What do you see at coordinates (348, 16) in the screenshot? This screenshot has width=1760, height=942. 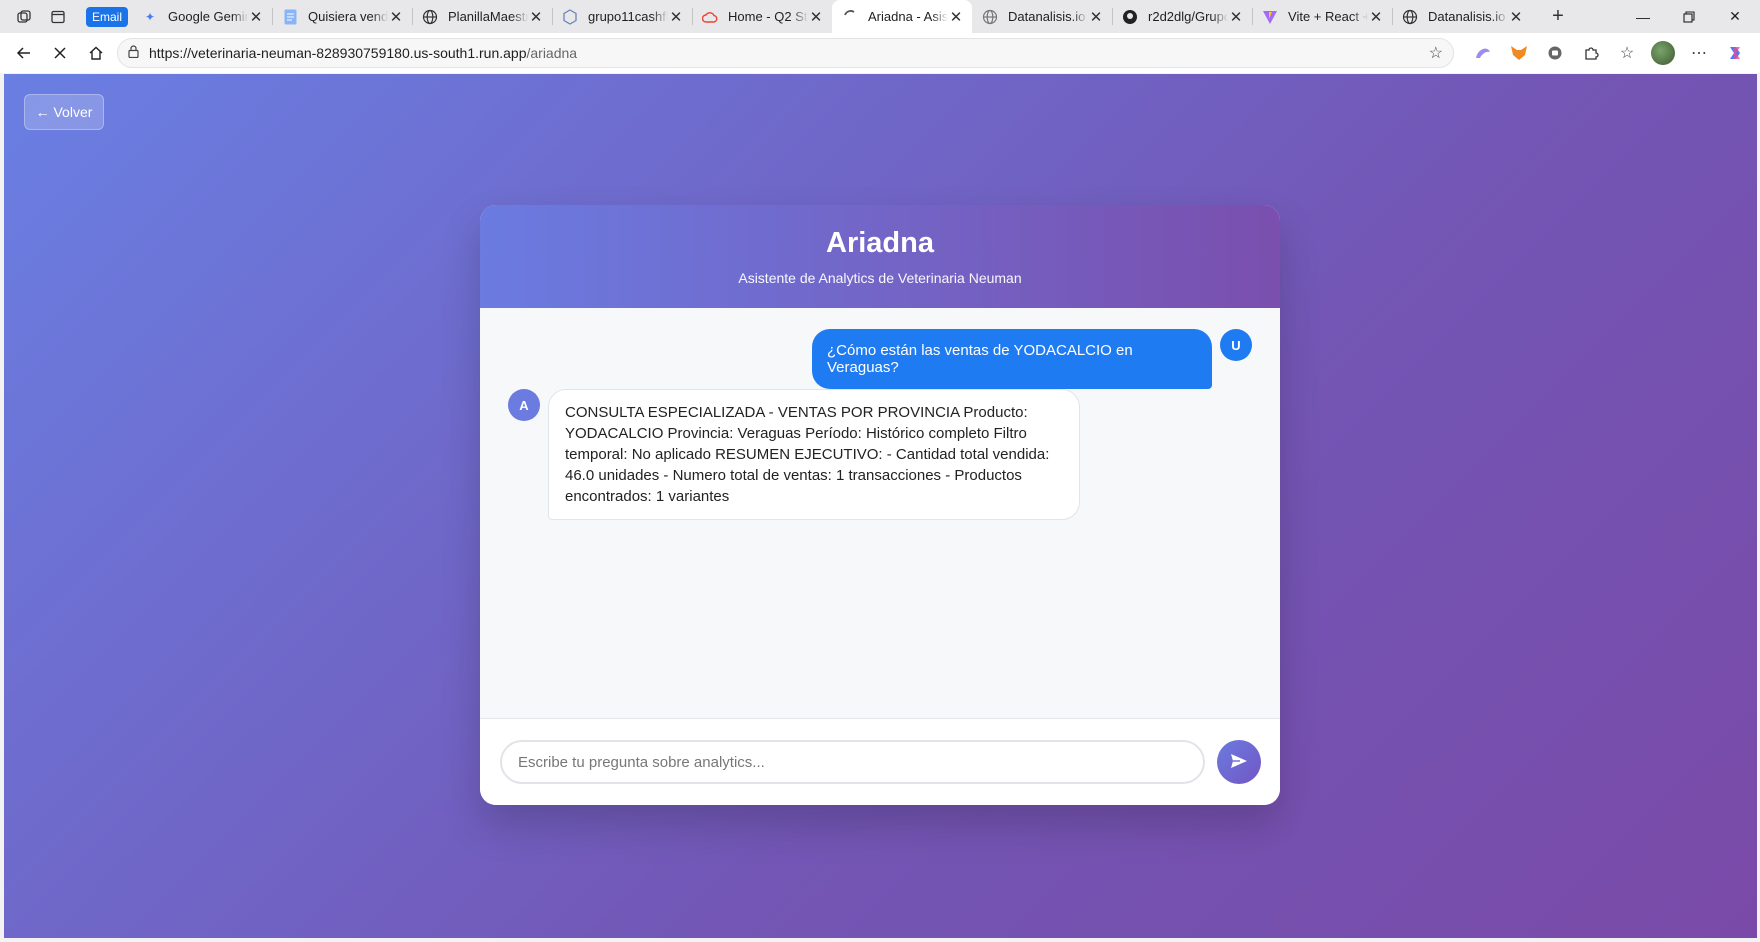 I see `tab-title: Quisiera vender` at bounding box center [348, 16].